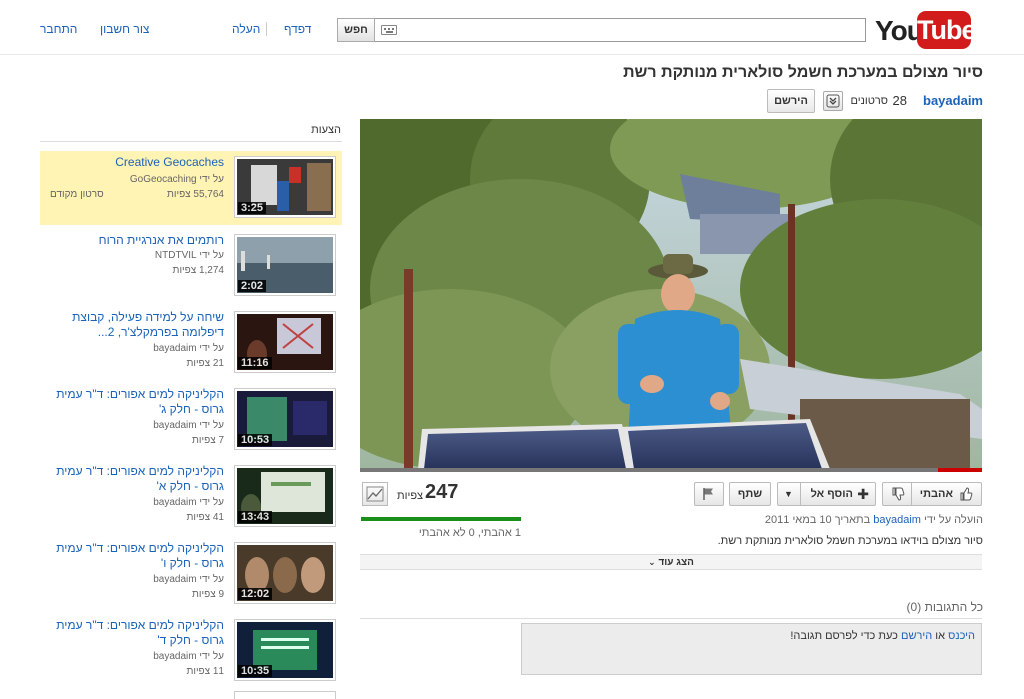  Describe the element at coordinates (246, 29) in the screenshot. I see `upload-link: העלה` at that location.